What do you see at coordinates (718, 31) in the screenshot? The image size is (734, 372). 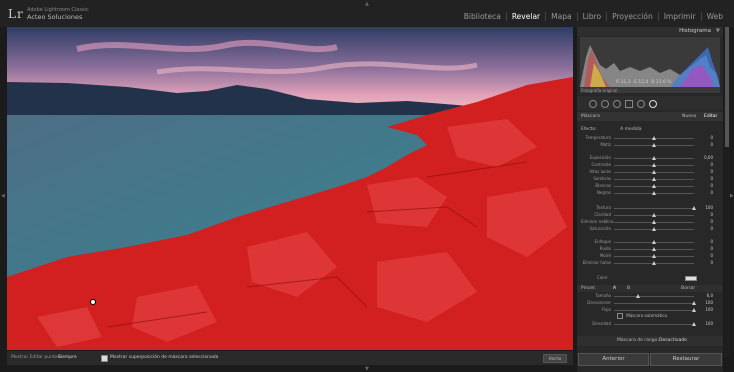 I see `collapse-triangle-icon: ▼` at bounding box center [718, 31].